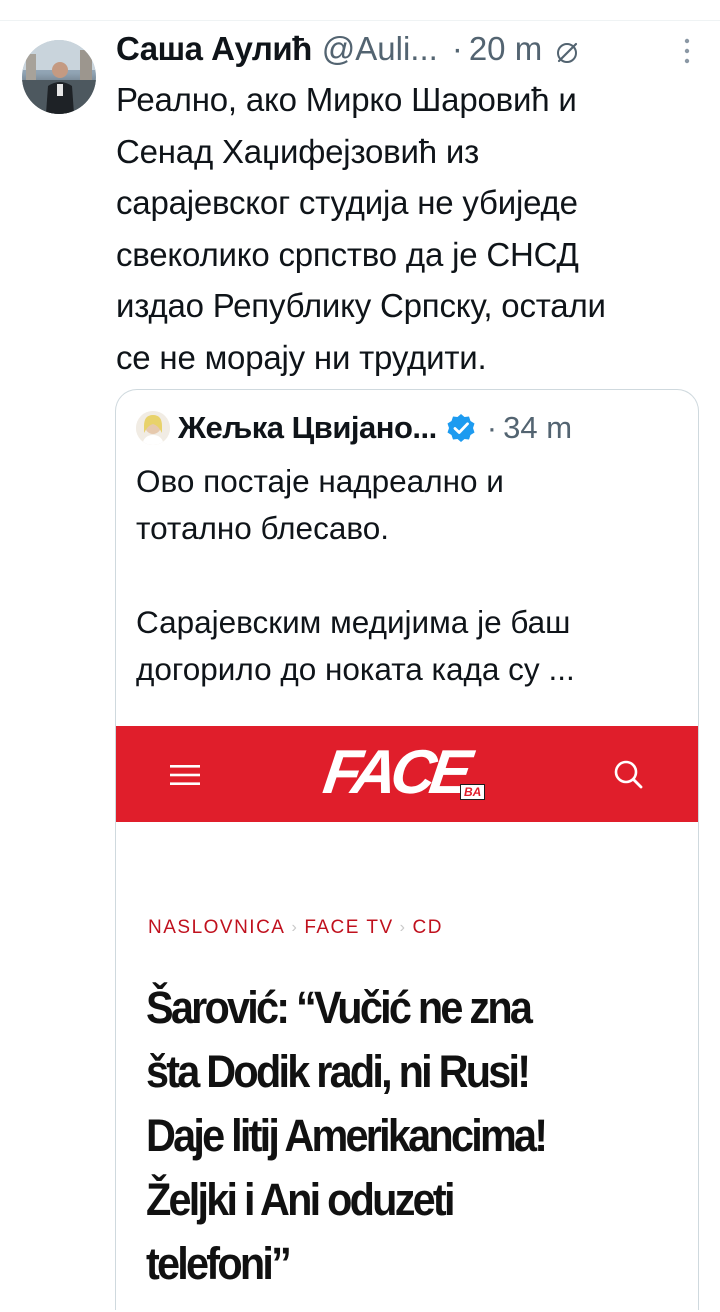  Describe the element at coordinates (214, 49) in the screenshot. I see `author-name: Саша Аулић` at that location.